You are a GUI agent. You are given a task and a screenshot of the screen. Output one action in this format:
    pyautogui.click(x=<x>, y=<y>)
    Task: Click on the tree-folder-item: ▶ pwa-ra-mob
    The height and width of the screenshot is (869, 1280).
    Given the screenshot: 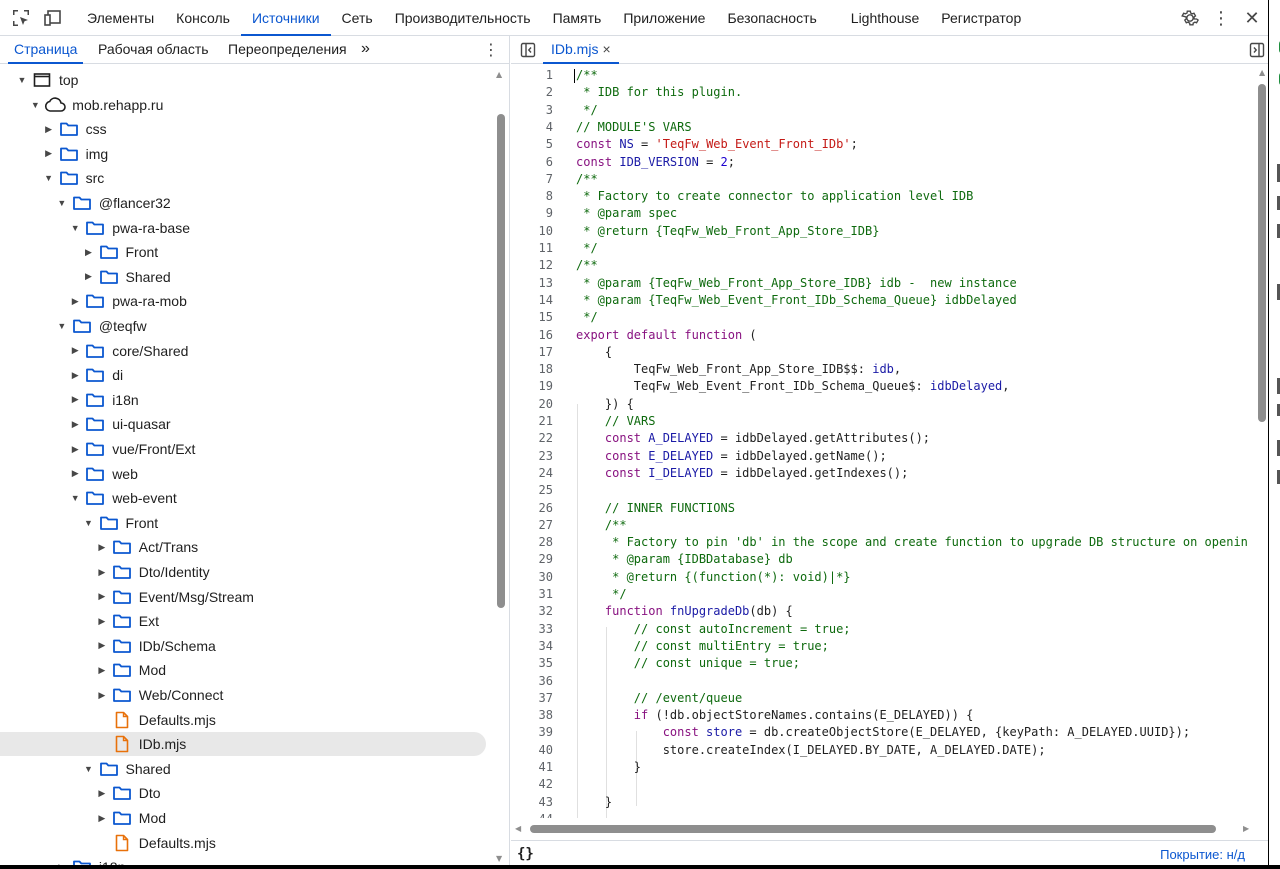 What is the action you would take?
    pyautogui.click(x=244, y=301)
    